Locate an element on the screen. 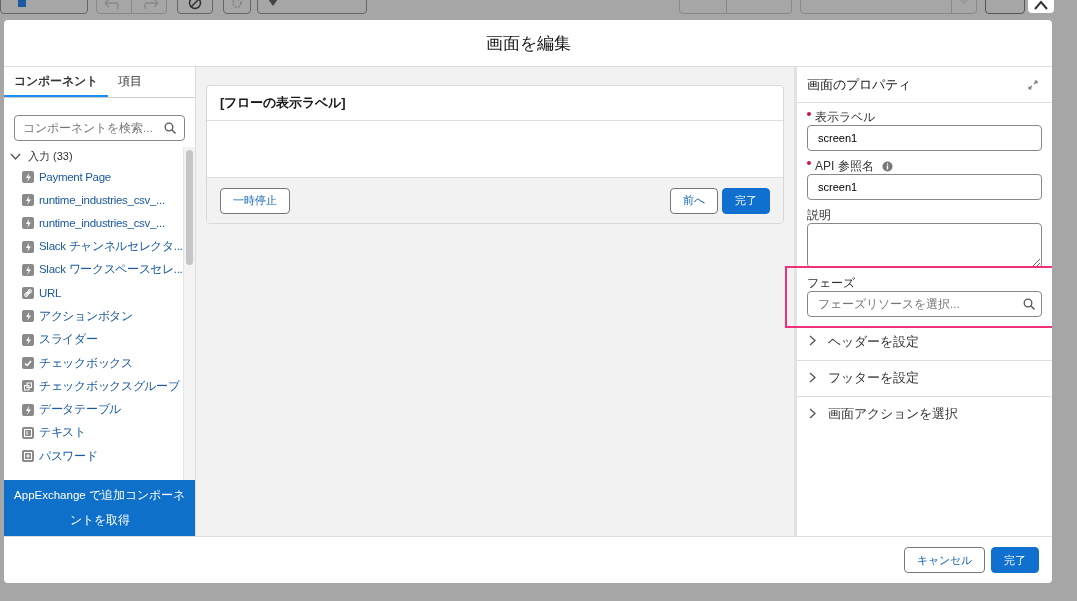 The height and width of the screenshot is (601, 1077). panel-tab: 項目 is located at coordinates (130, 82).